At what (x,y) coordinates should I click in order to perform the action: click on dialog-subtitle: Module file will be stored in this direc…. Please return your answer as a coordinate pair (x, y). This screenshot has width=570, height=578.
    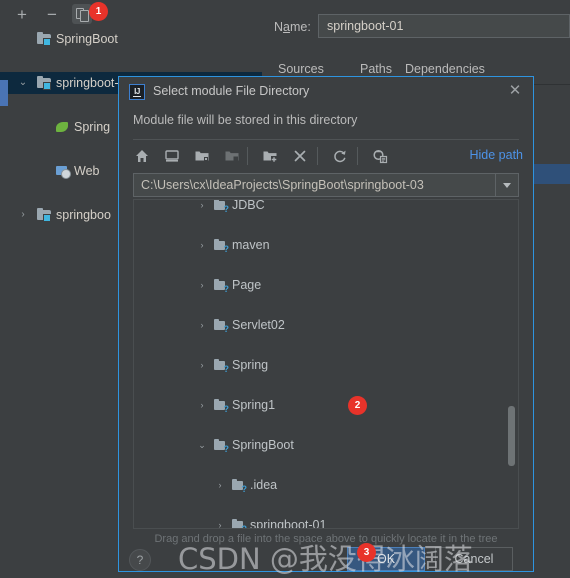
    Looking at the image, I should click on (245, 120).